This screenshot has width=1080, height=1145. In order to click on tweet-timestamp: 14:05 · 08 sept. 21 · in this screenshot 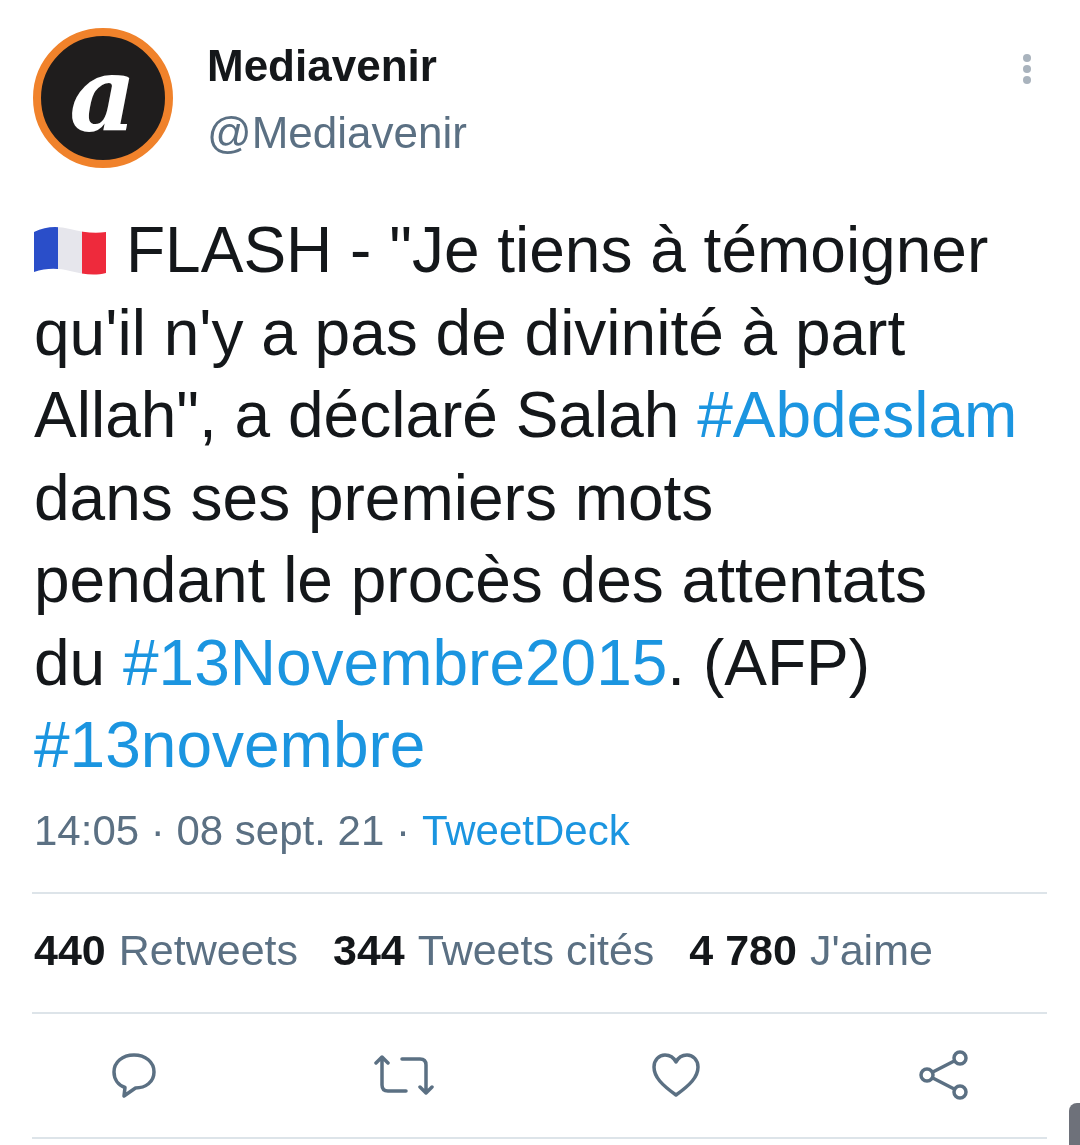, I will do `click(222, 830)`.